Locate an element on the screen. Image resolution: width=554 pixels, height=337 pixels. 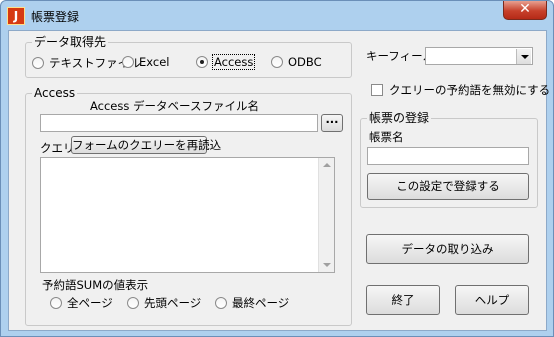
window-title: 帳票登録 is located at coordinates (55, 17).